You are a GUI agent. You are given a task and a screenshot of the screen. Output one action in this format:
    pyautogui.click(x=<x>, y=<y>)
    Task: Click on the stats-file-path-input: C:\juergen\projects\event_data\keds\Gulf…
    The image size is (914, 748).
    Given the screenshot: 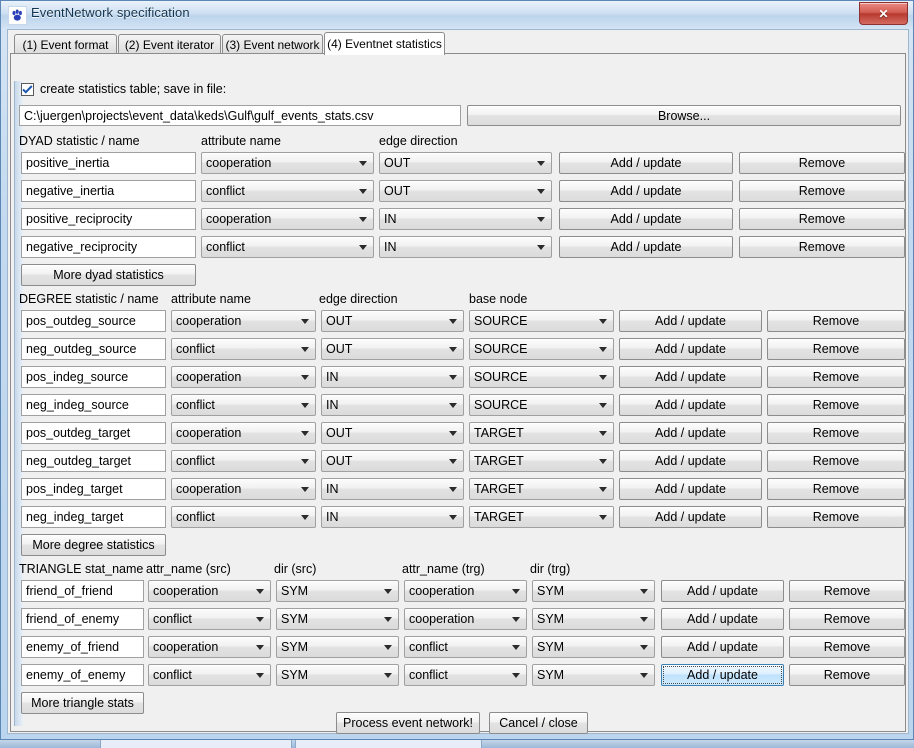 What is the action you would take?
    pyautogui.click(x=240, y=115)
    